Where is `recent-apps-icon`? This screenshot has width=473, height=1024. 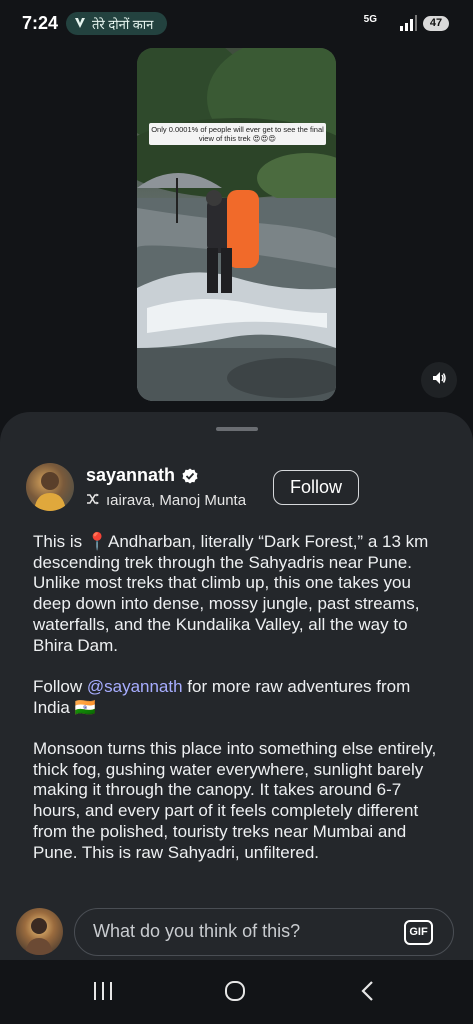
recent-apps-icon is located at coordinates (103, 993).